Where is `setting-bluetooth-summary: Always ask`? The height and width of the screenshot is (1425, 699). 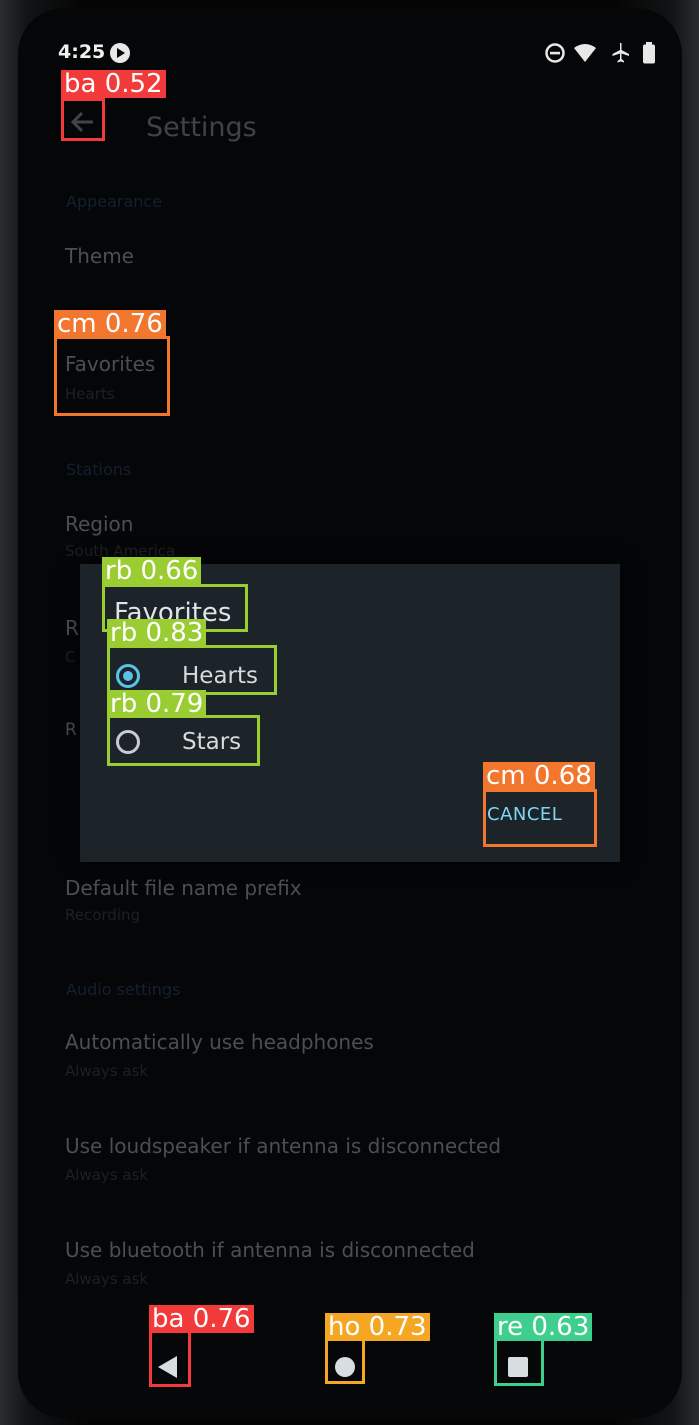
setting-bluetooth-summary: Always ask is located at coordinates (107, 1279).